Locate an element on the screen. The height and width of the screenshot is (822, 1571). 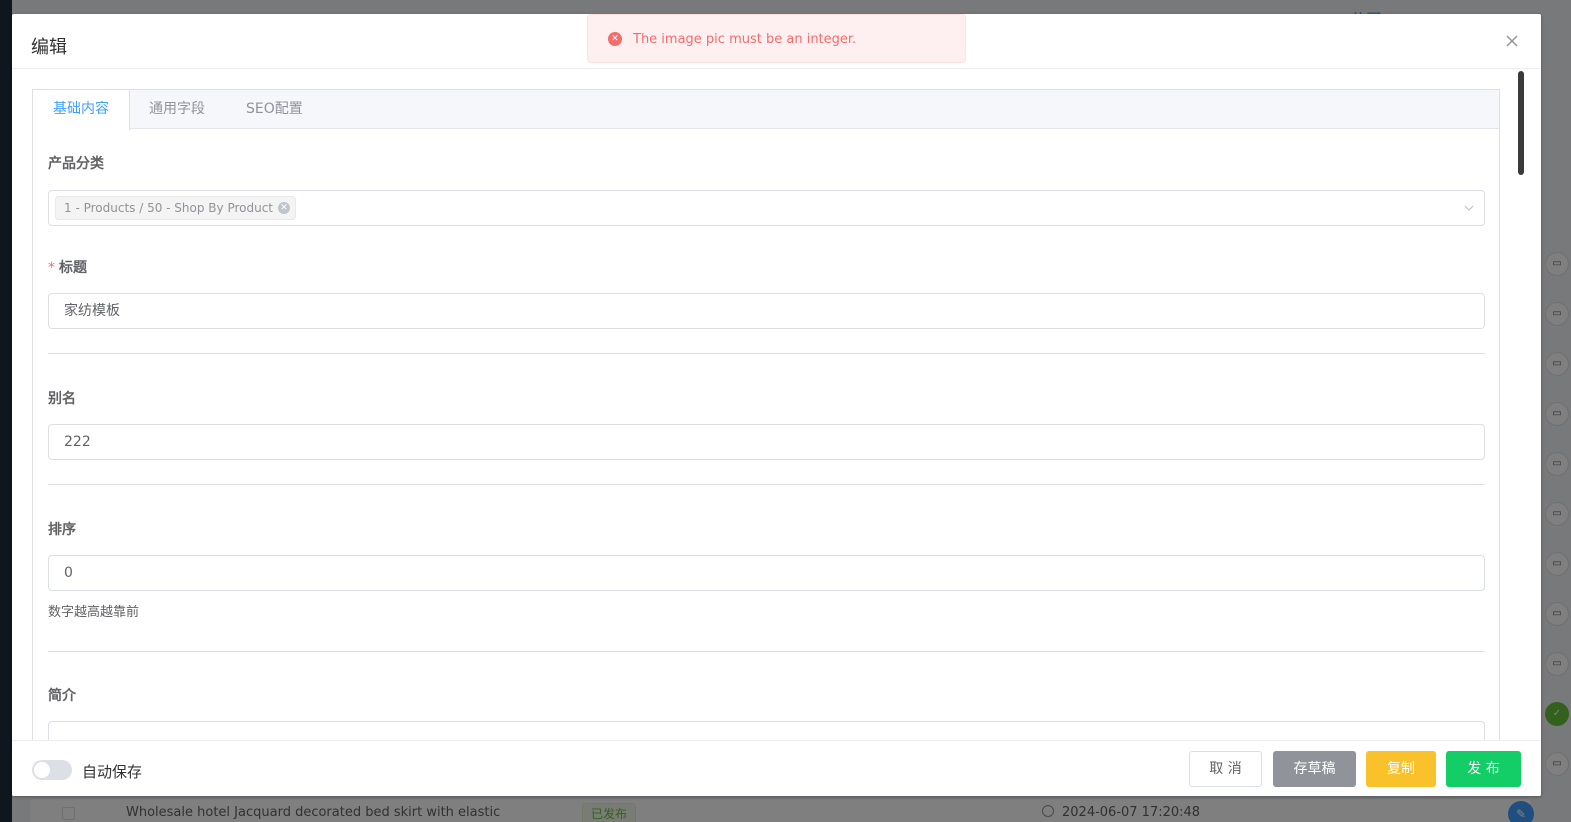
dialog-footer: 自动保存 取 消 存草稿 复制 发 布 is located at coordinates (776, 768).